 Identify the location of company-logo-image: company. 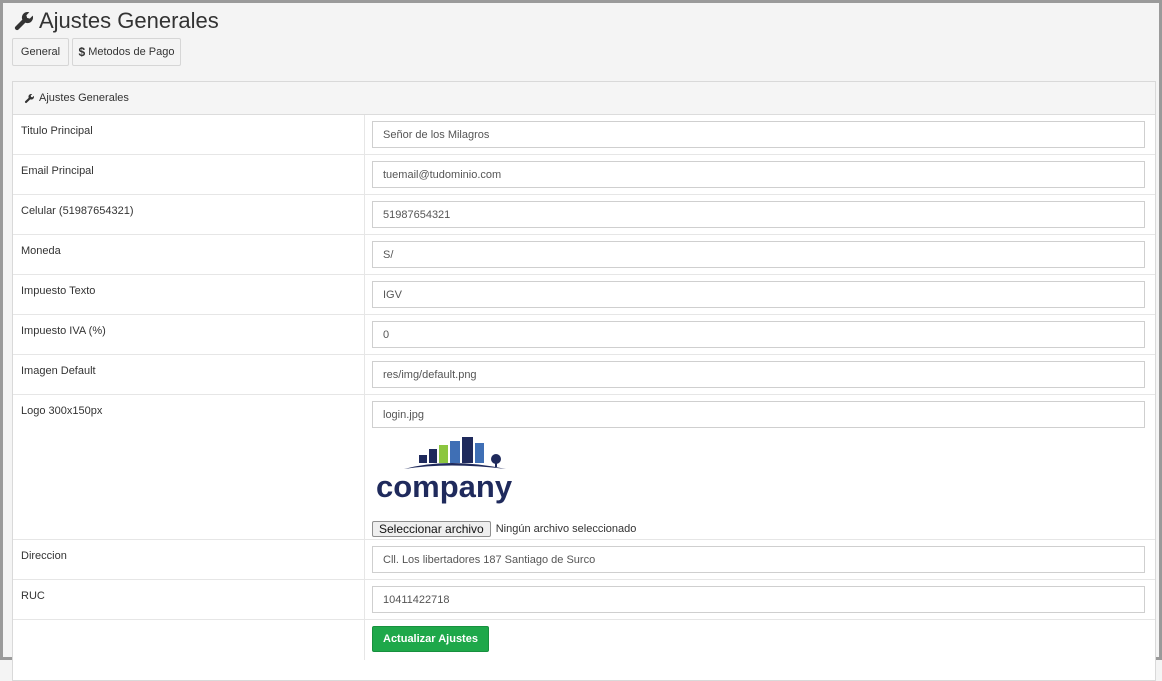
(444, 470).